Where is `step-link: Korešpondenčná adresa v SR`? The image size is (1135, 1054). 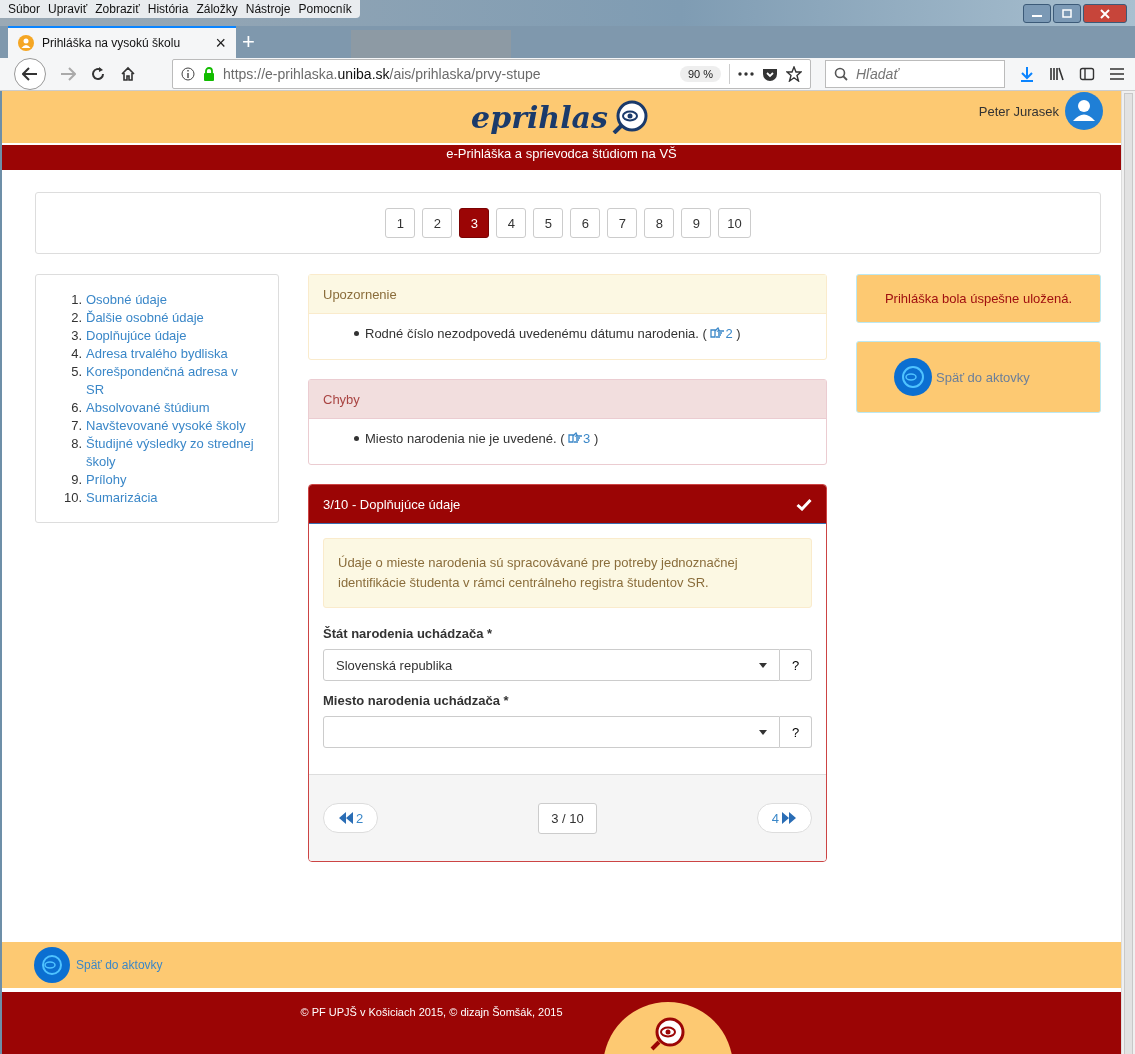 step-link: Korešpondenčná adresa v SR is located at coordinates (171, 381).